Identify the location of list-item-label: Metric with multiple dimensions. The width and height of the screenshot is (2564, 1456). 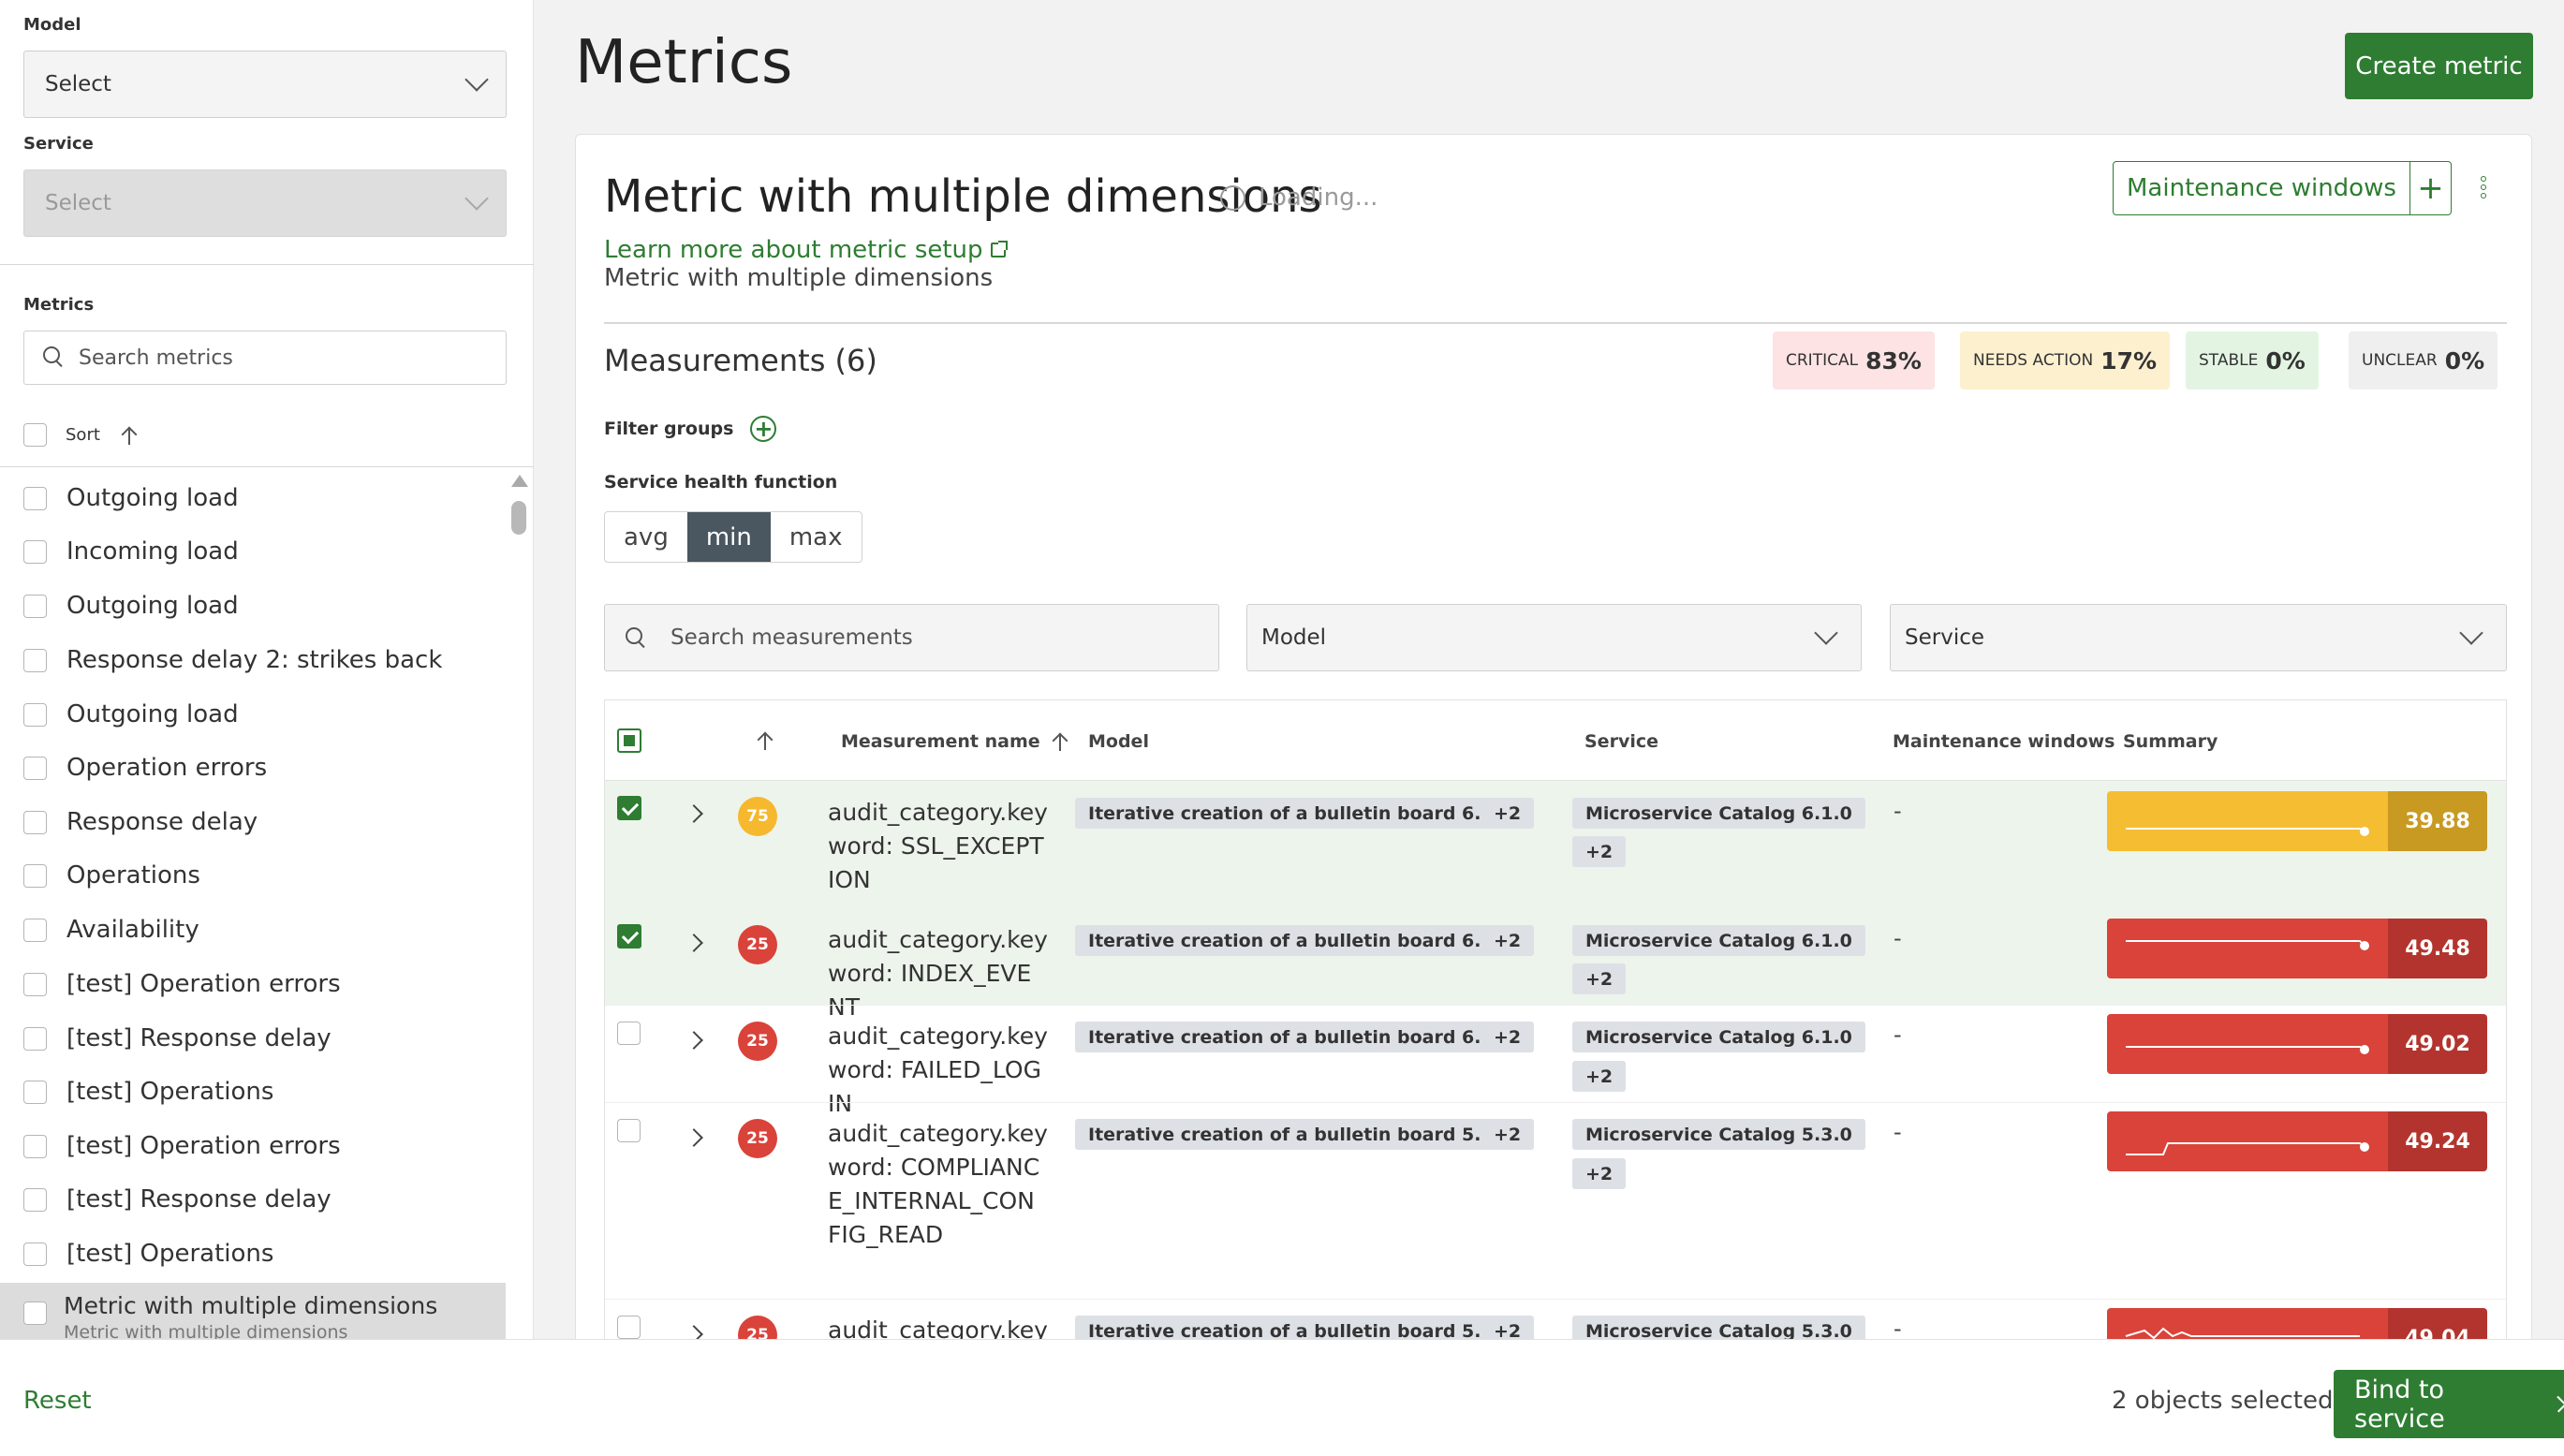
(251, 1305).